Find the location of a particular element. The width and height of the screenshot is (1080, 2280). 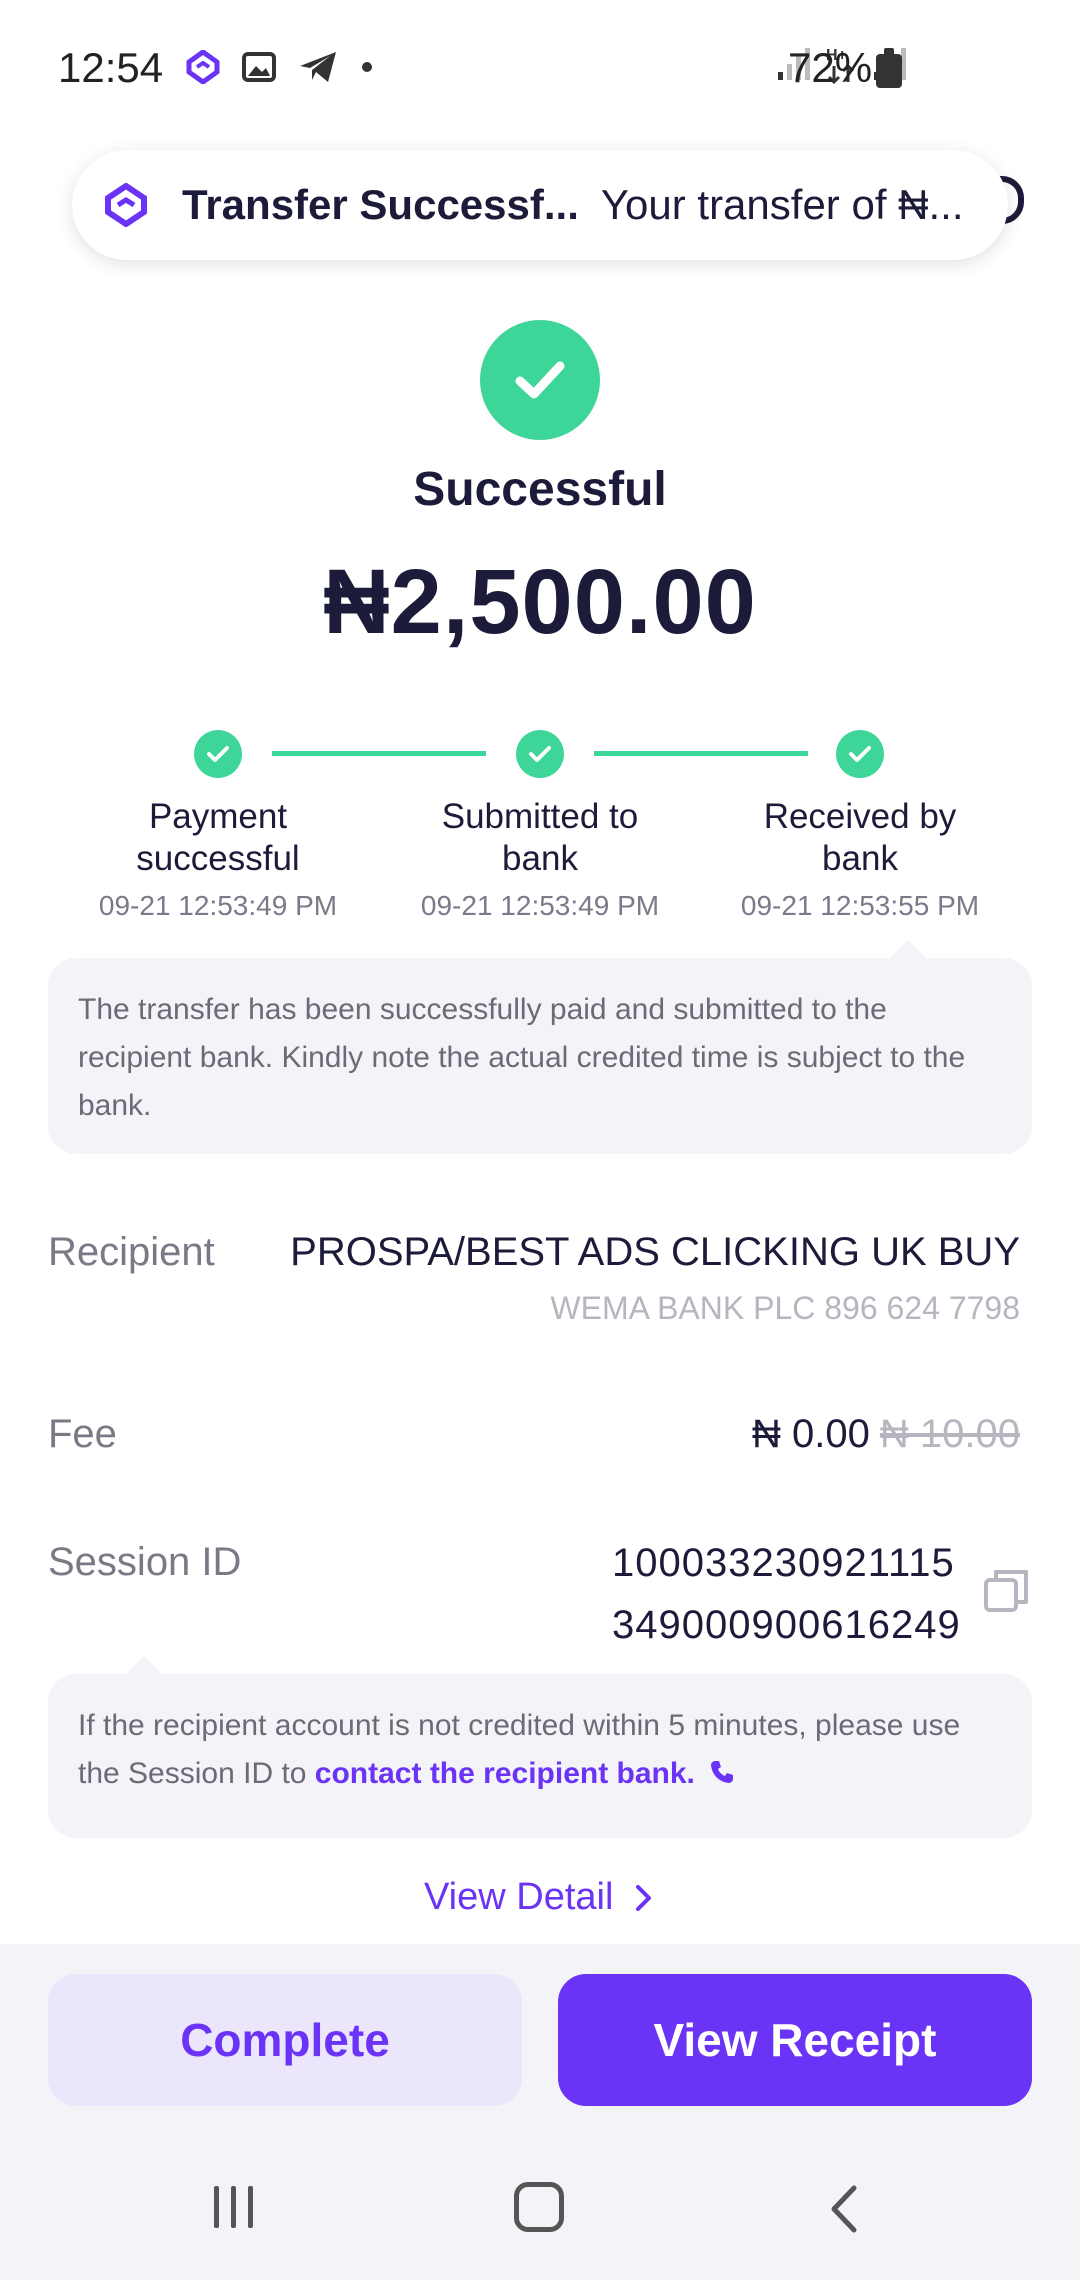

transfer-amount: ₦2,500.00 is located at coordinates (540, 602).